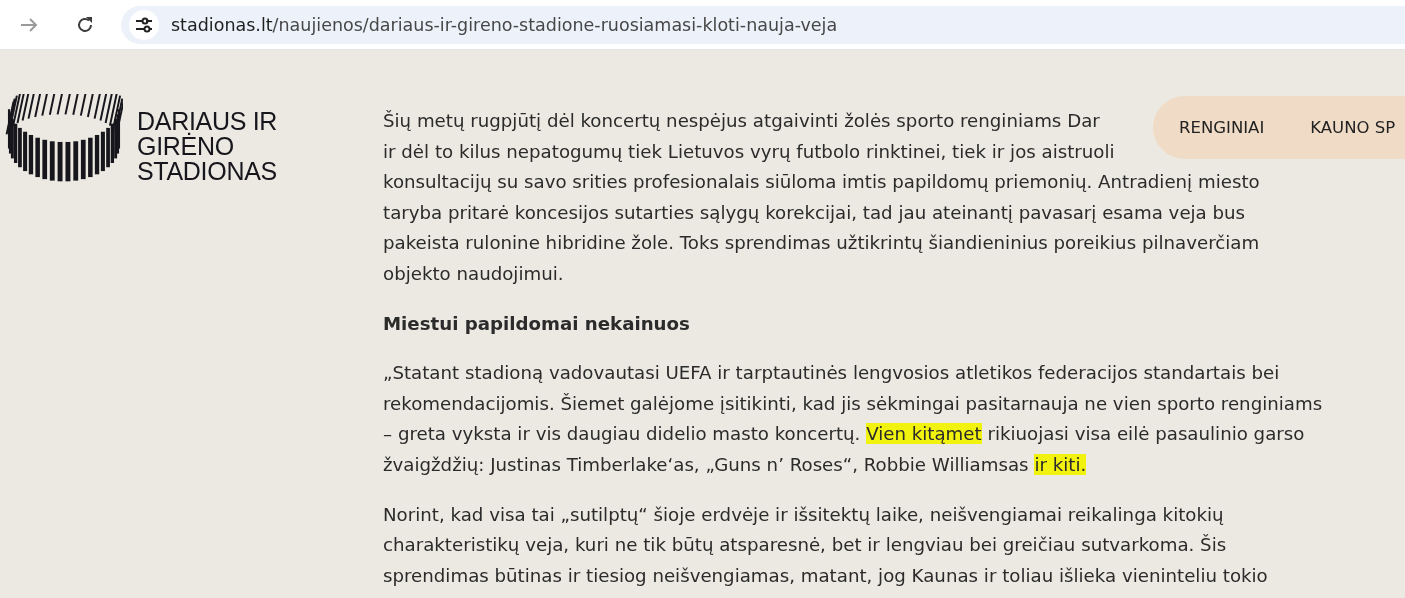 Image resolution: width=1405 pixels, height=598 pixels. Describe the element at coordinates (821, 243) in the screenshot. I see `paragraph-line: pakeista rulonine hibridine žole. Toks sprendimas užtikrintų šiandieninius poreikius pilnaverčiam` at that location.